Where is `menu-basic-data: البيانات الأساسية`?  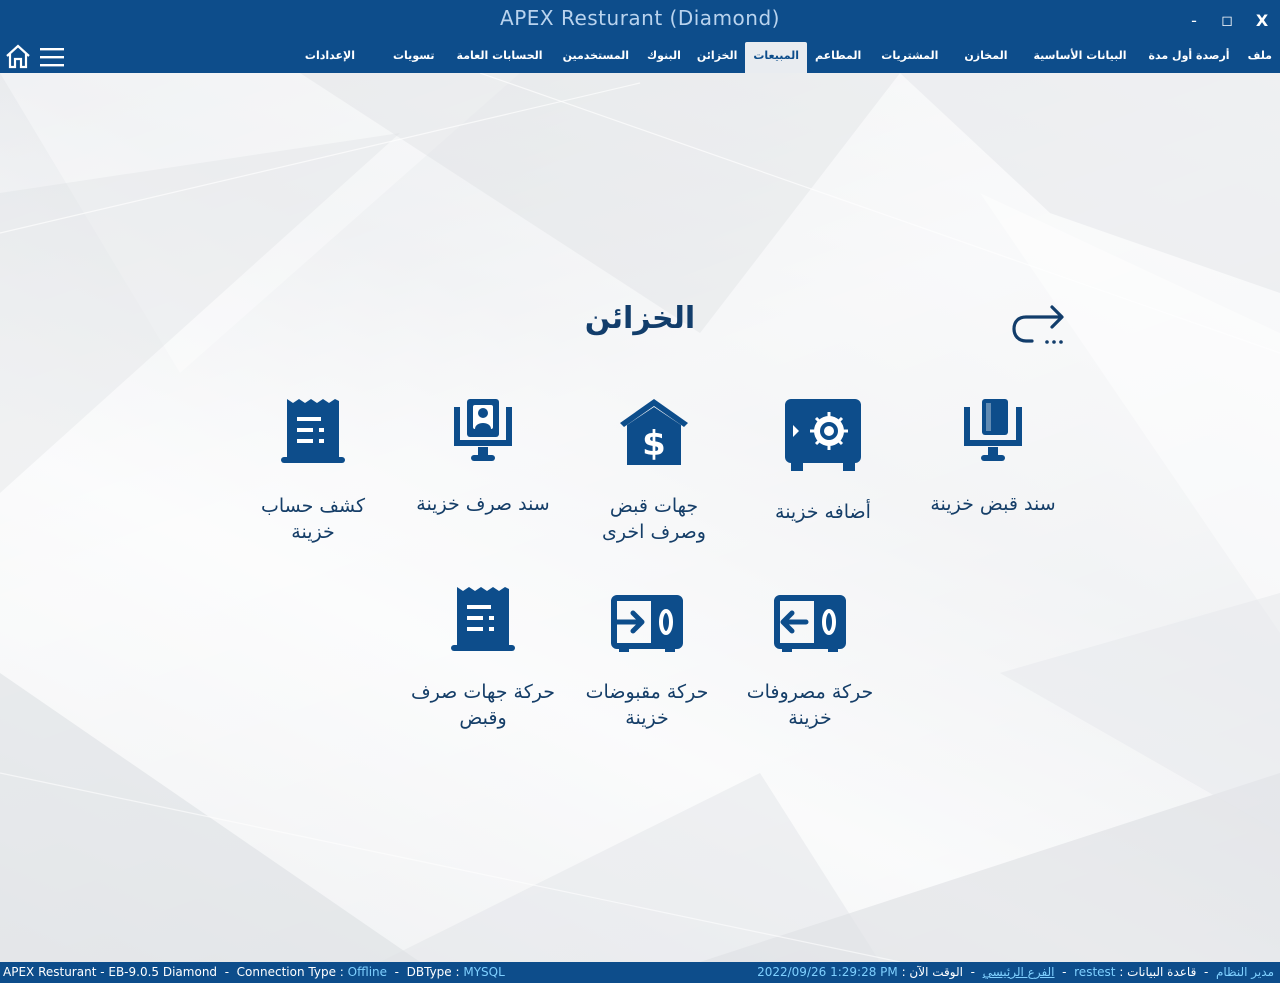
menu-basic-data: البيانات الأساسية is located at coordinates (1079, 57).